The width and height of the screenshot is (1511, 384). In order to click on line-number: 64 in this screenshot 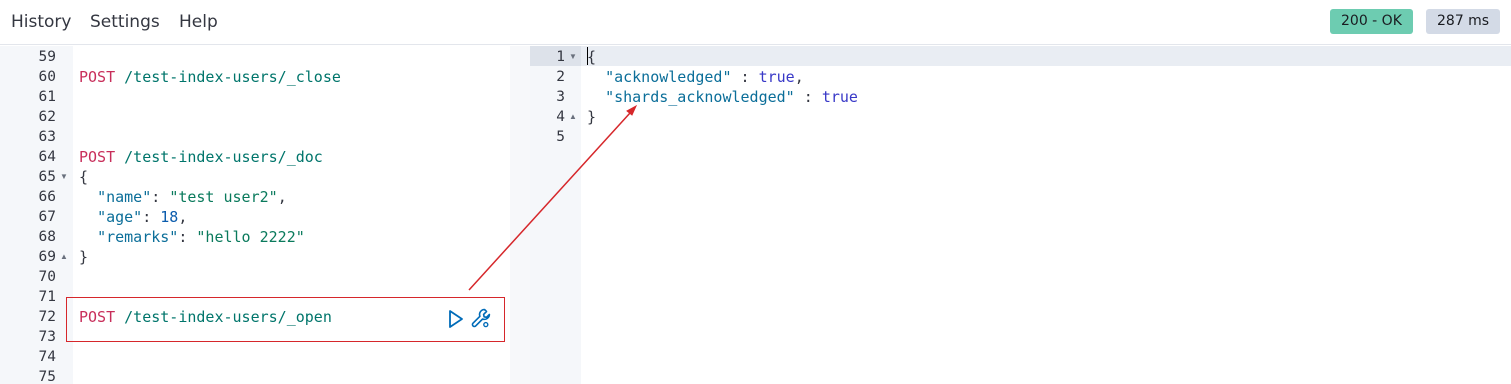, I will do `click(47, 157)`.